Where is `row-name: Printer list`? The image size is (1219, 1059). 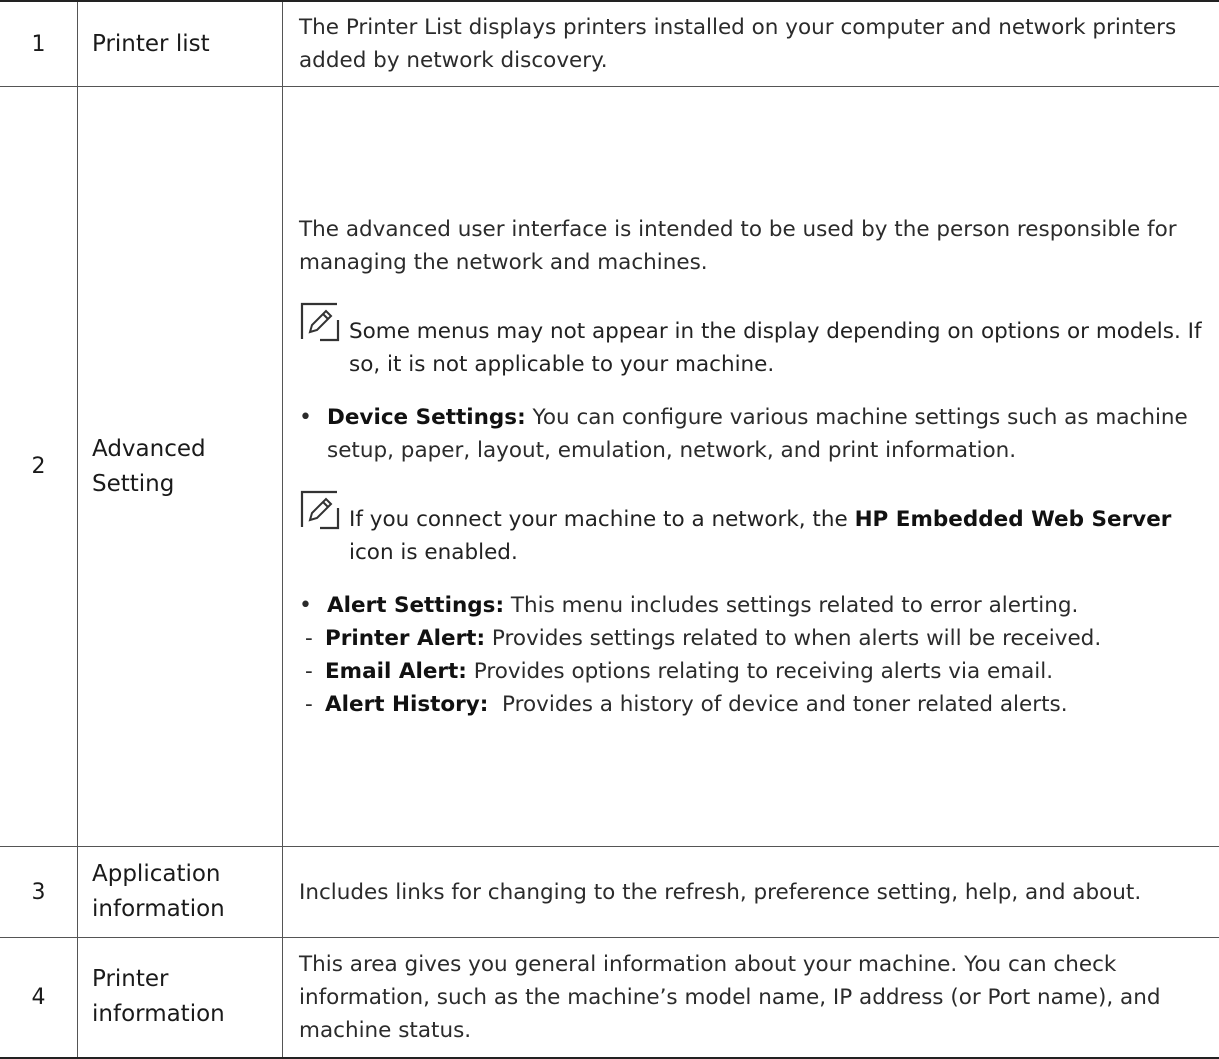 row-name: Printer list is located at coordinates (180, 44).